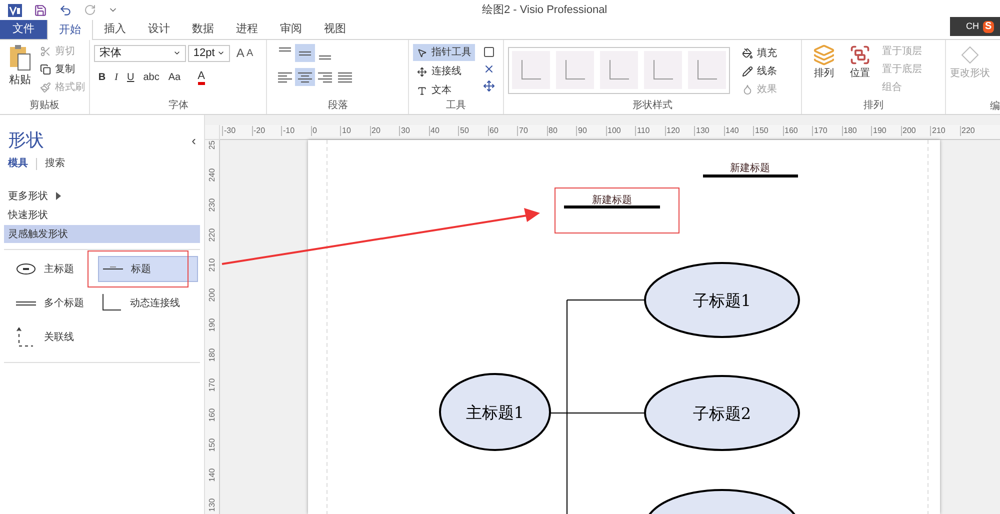 The height and width of the screenshot is (514, 1000). What do you see at coordinates (159, 29) in the screenshot?
I see `ribbon-tab: 设计` at bounding box center [159, 29].